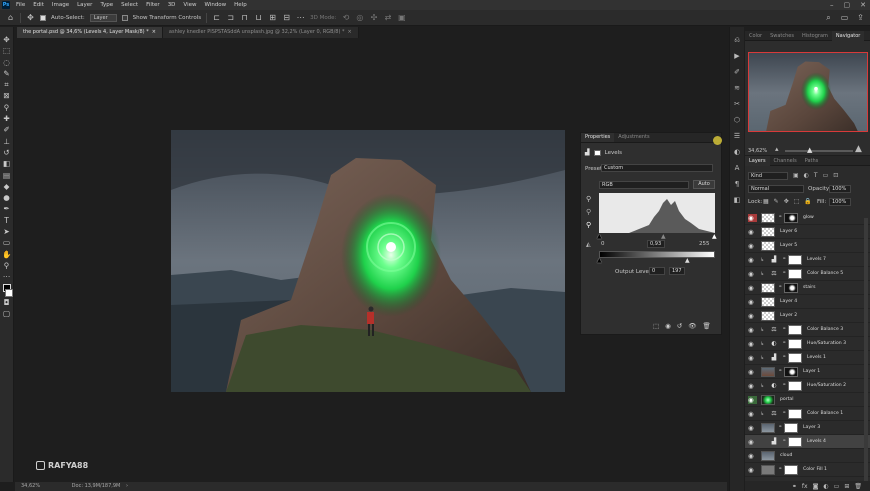 This screenshot has width=870, height=491. Describe the element at coordinates (737, 120) in the screenshot. I see `3d-icon: ⬡` at that location.